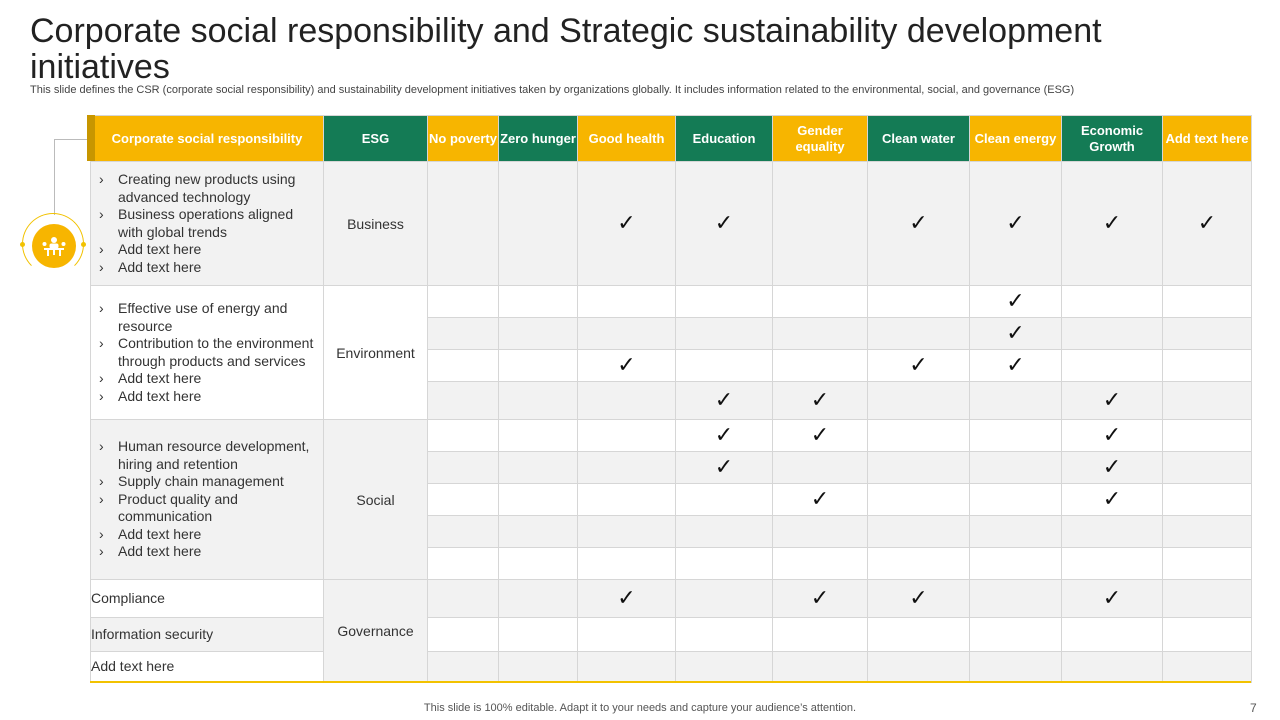 Image resolution: width=1280 pixels, height=720 pixels. I want to click on table-row: Information security, so click(671, 634).